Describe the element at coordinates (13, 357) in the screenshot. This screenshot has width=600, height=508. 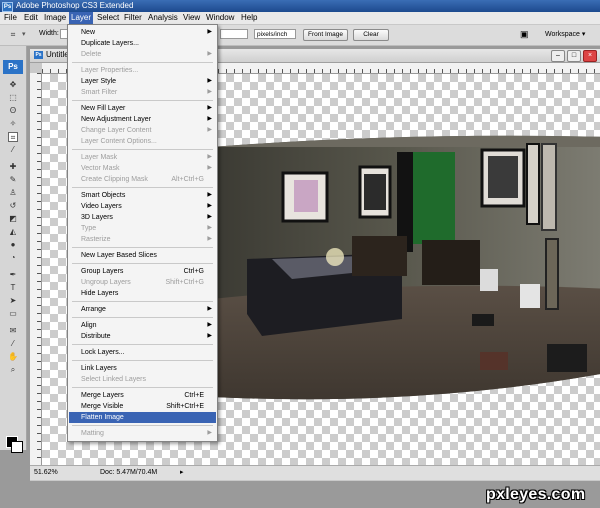
I see `hand-tool-icon: ✋` at that location.